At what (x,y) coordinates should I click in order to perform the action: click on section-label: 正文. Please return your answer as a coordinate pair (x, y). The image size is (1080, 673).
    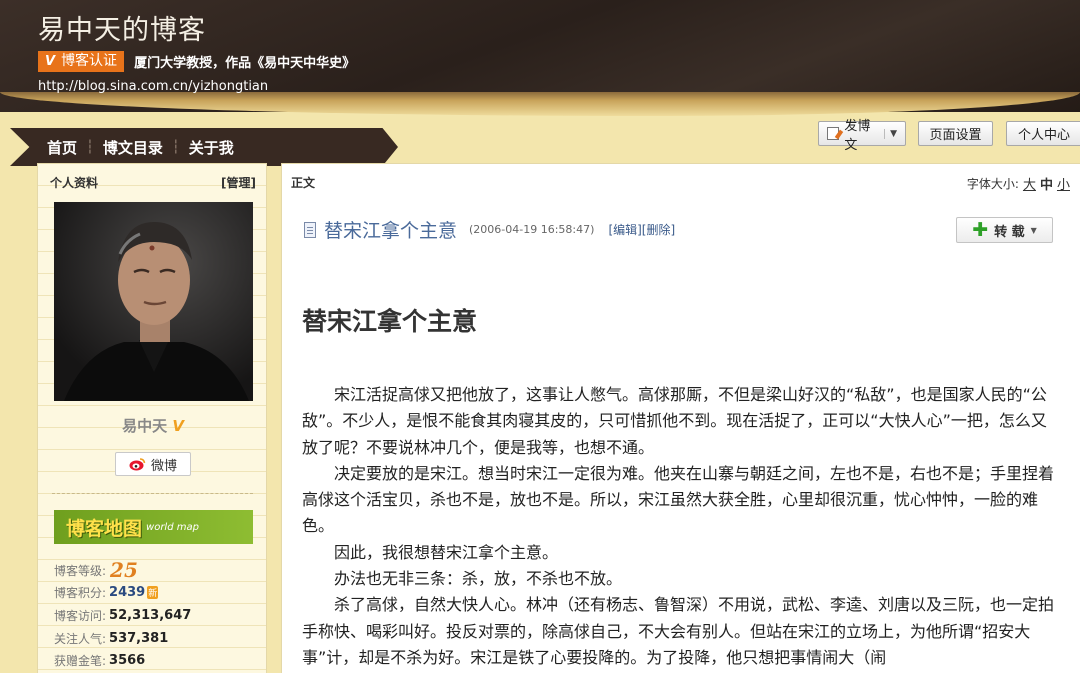
    Looking at the image, I should click on (303, 183).